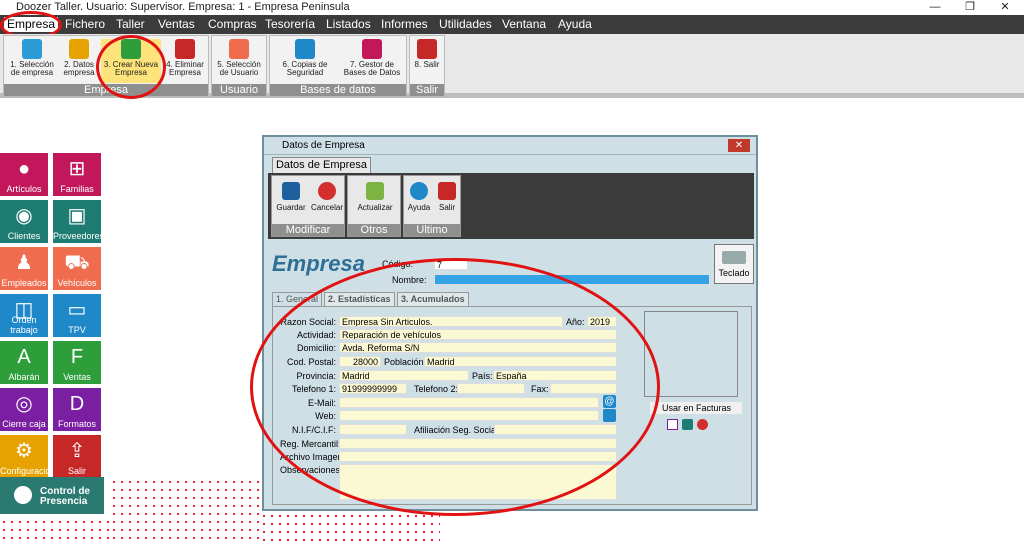 Image resolution: width=1024 pixels, height=544 pixels. Describe the element at coordinates (348, 24) in the screenshot. I see `menu-listados: Listados` at that location.